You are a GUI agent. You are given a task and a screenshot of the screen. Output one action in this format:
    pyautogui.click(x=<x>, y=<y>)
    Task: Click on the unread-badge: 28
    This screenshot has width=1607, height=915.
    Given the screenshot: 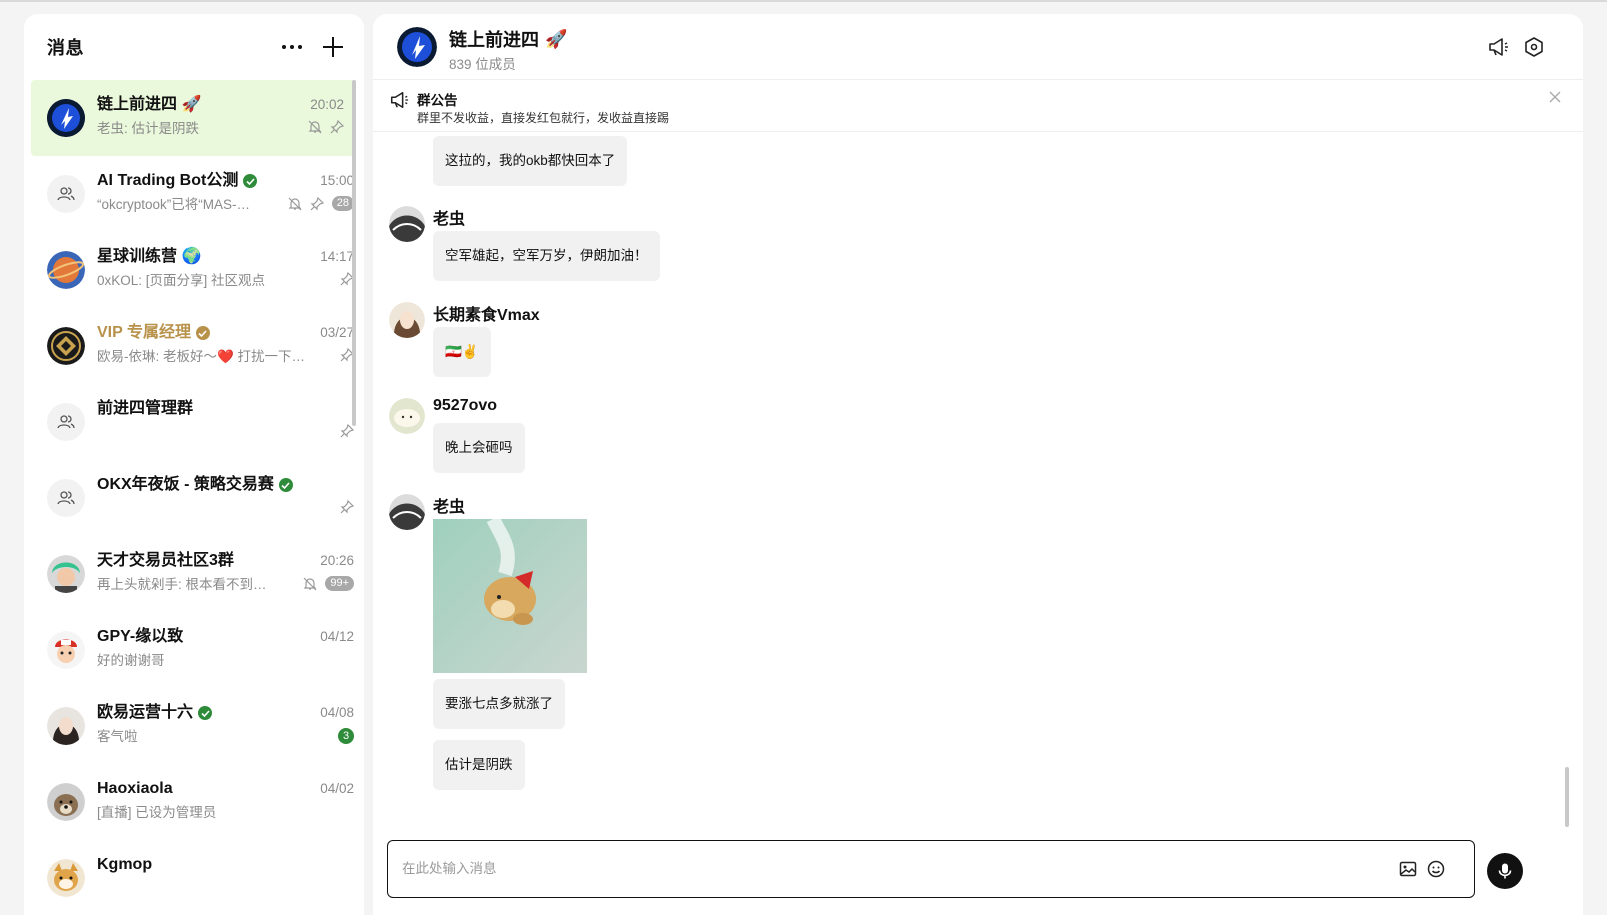 What is the action you would take?
    pyautogui.click(x=342, y=203)
    